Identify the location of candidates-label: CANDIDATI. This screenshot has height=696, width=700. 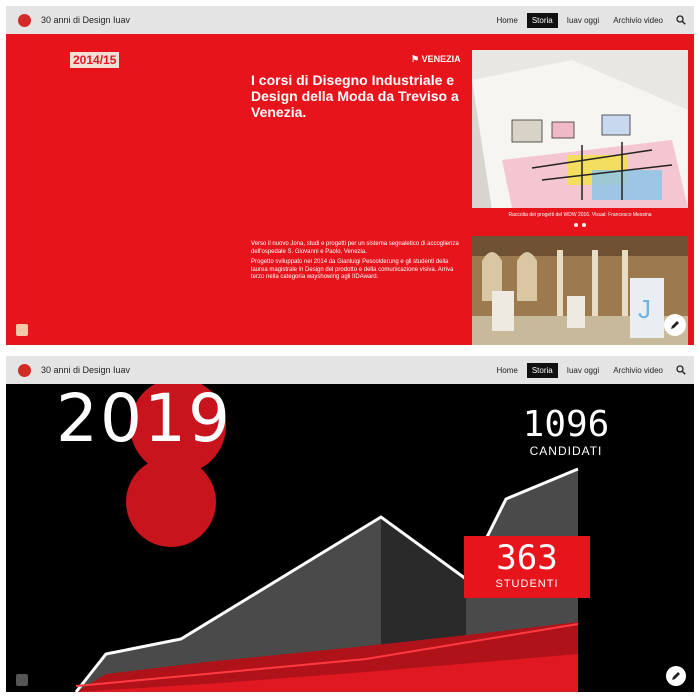
(566, 451).